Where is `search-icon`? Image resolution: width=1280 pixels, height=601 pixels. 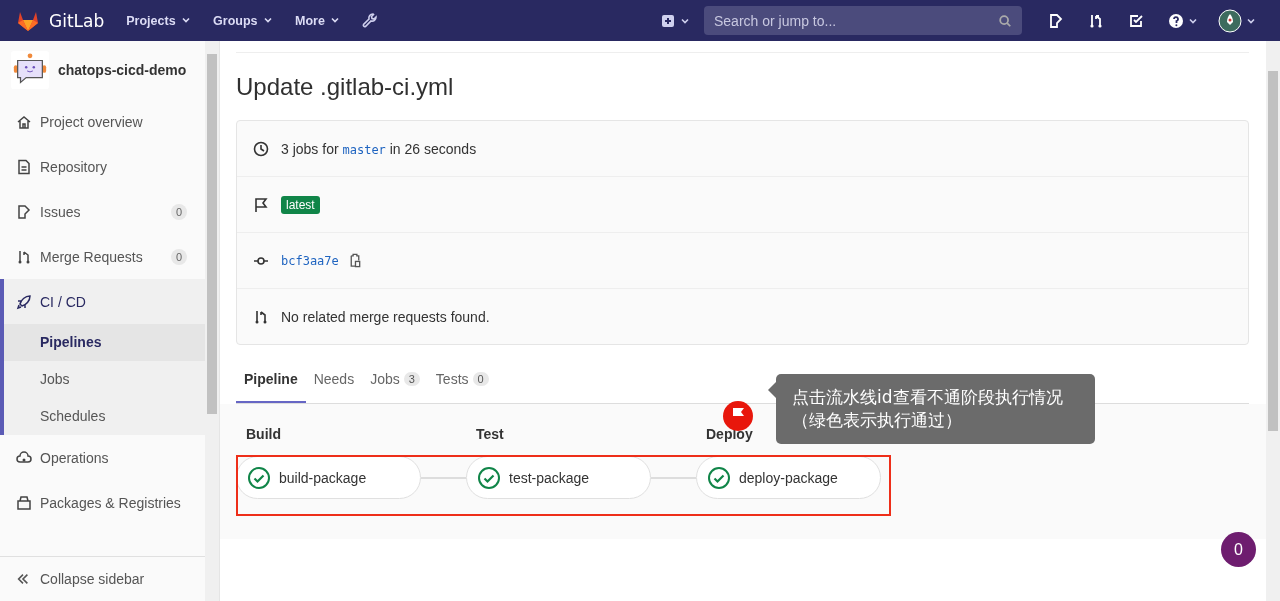 search-icon is located at coordinates (1005, 20).